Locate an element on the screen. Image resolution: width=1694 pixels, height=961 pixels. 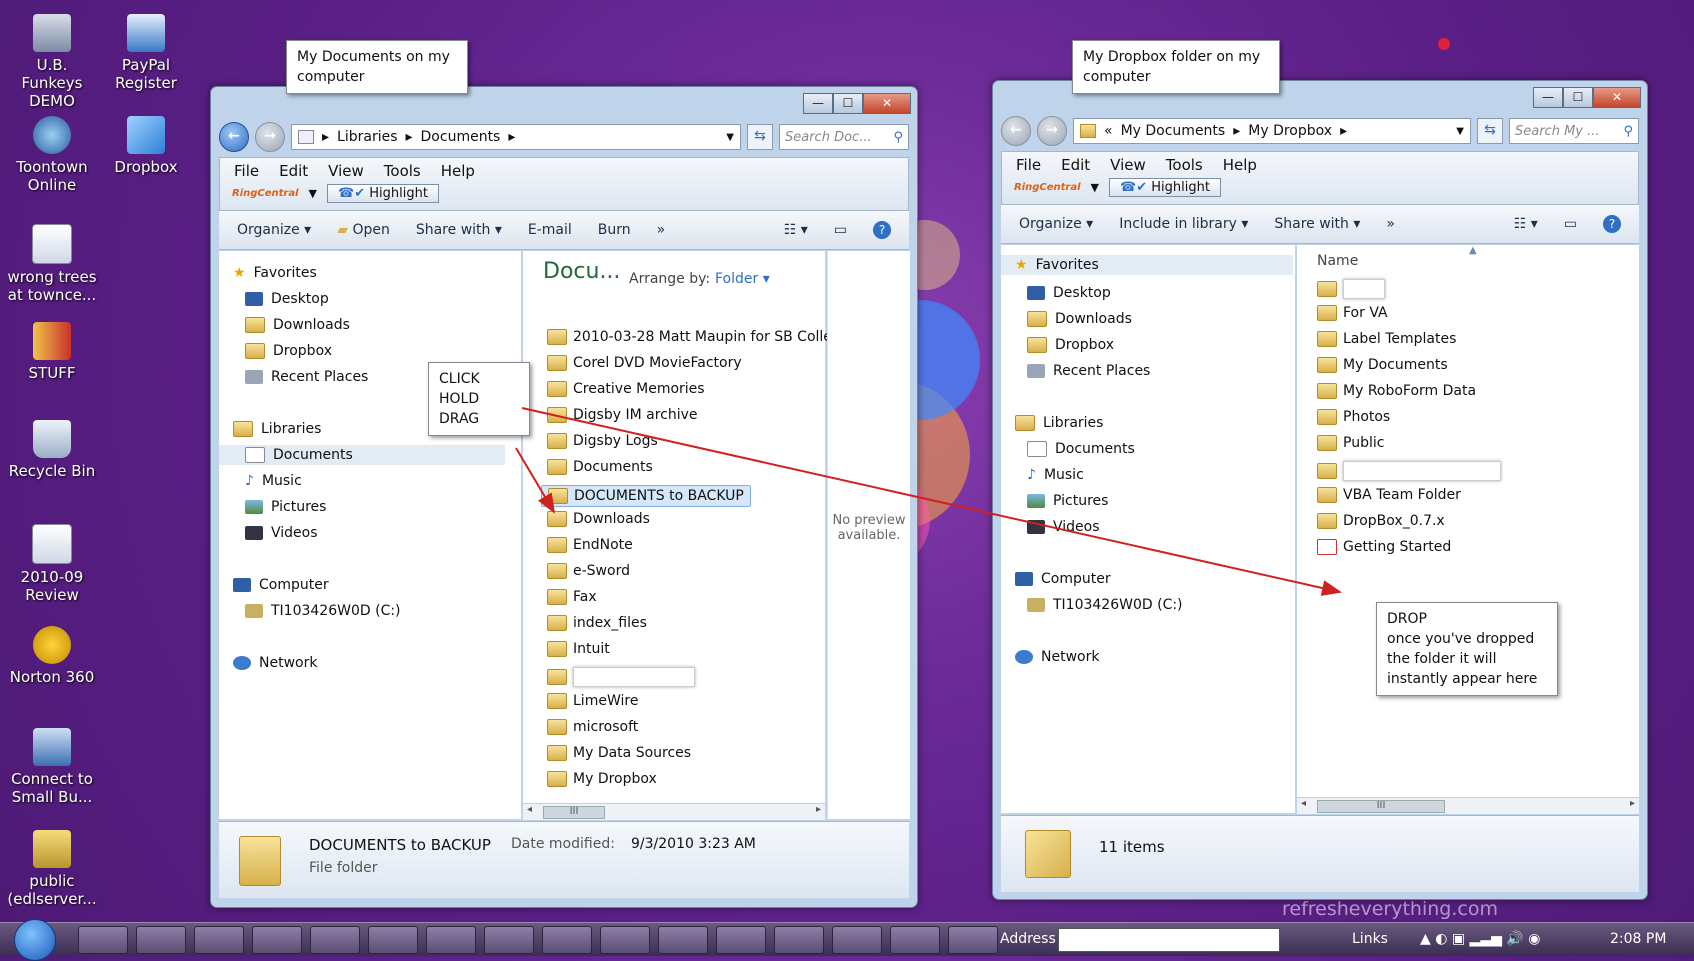
burn-button: Burn is located at coordinates (614, 230).